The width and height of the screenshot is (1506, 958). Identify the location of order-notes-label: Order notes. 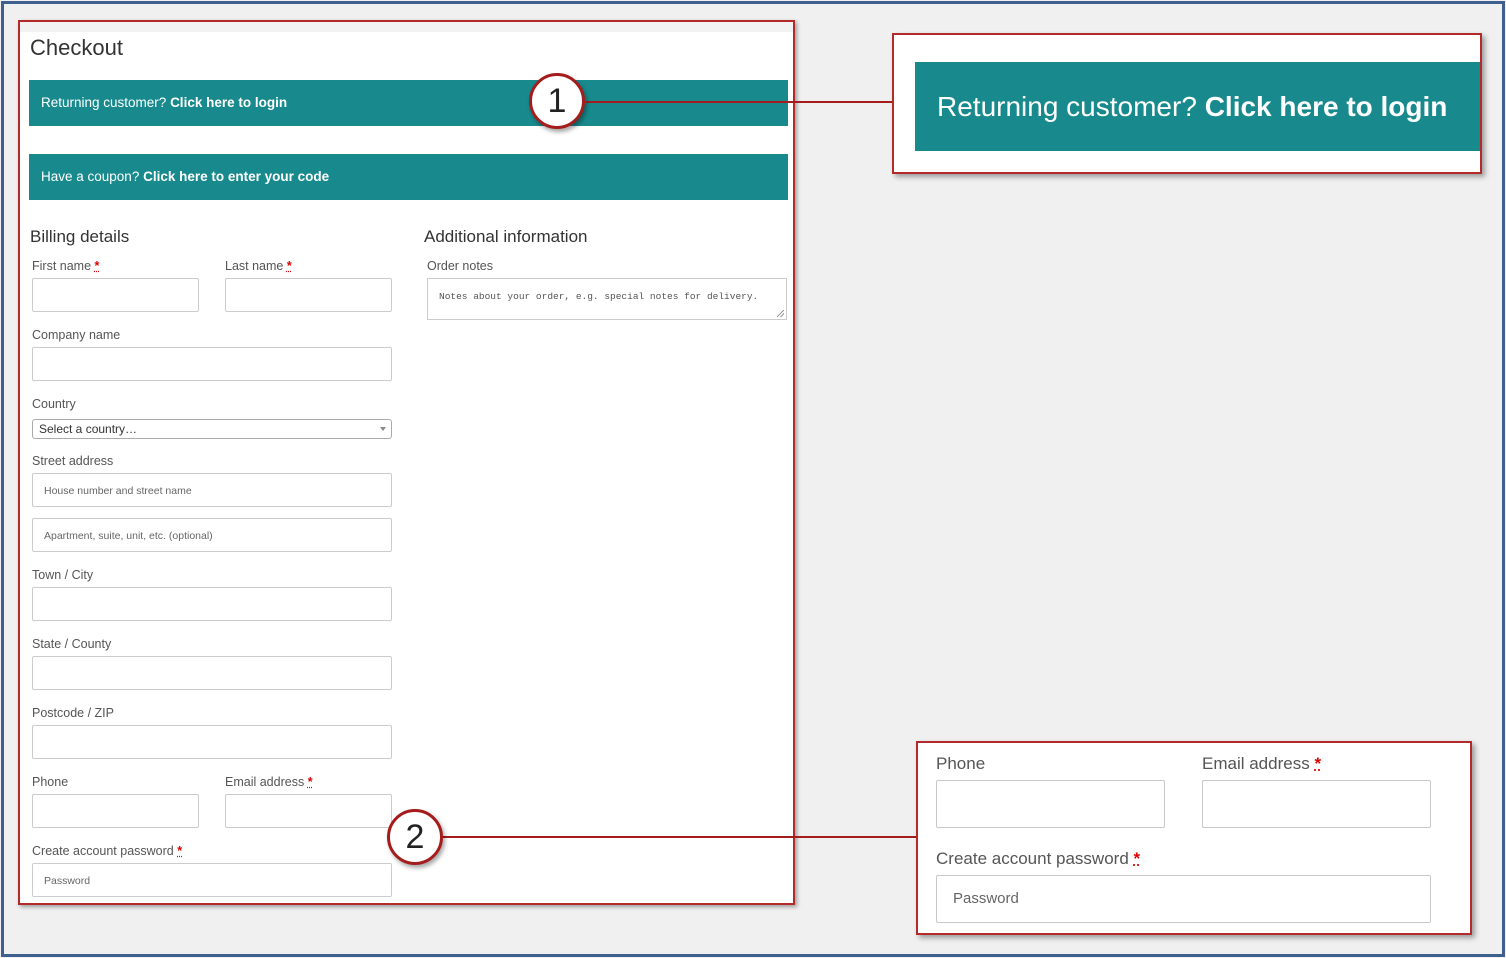
(460, 266).